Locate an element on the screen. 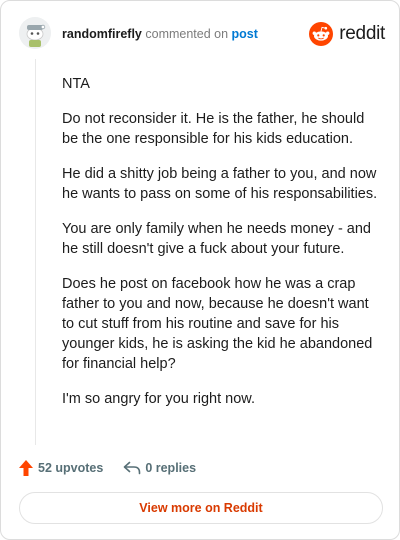 This screenshot has width=400, height=540. username: randomfirefly is located at coordinates (102, 34).